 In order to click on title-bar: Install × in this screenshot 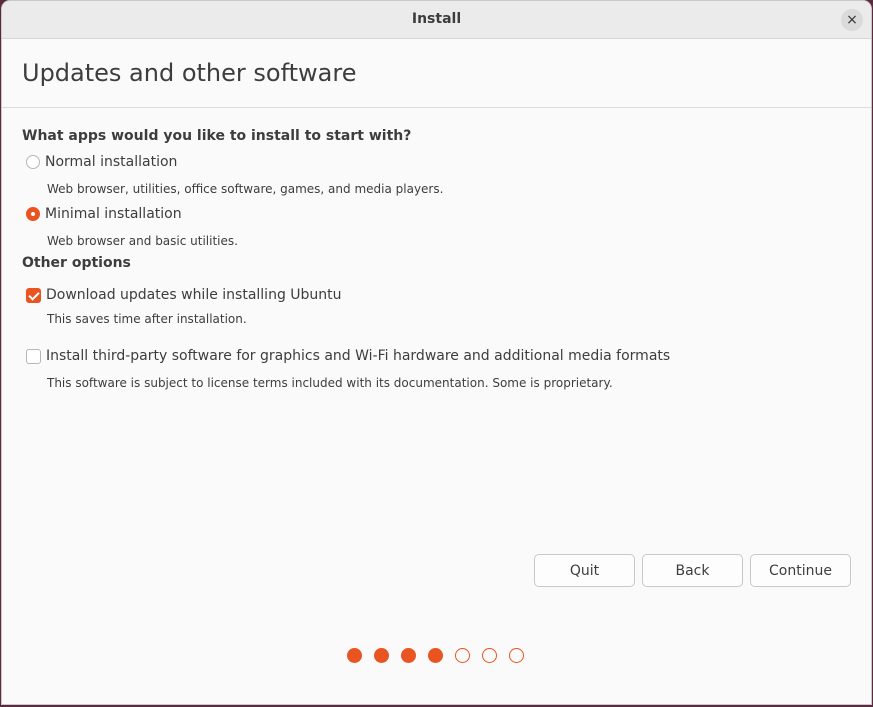, I will do `click(436, 20)`.